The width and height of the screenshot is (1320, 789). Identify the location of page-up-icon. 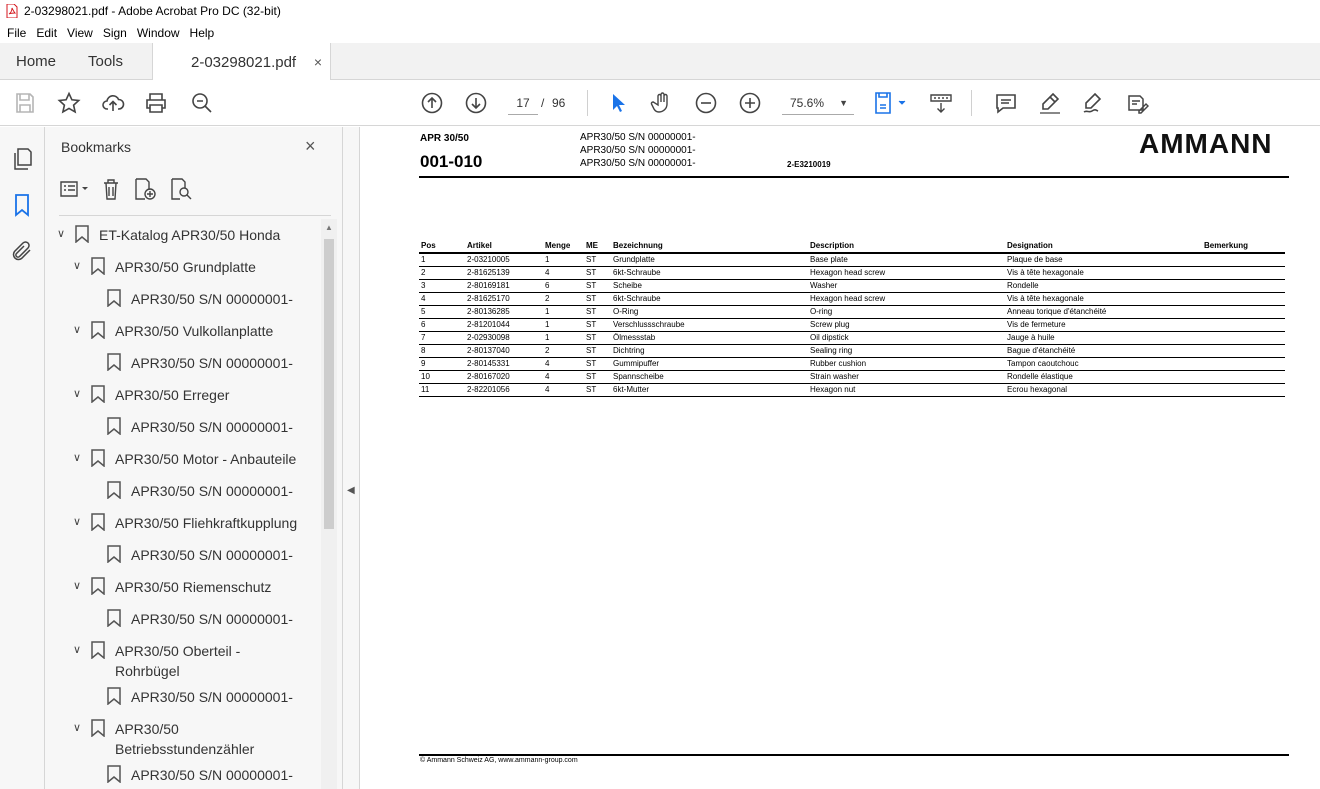
(432, 103).